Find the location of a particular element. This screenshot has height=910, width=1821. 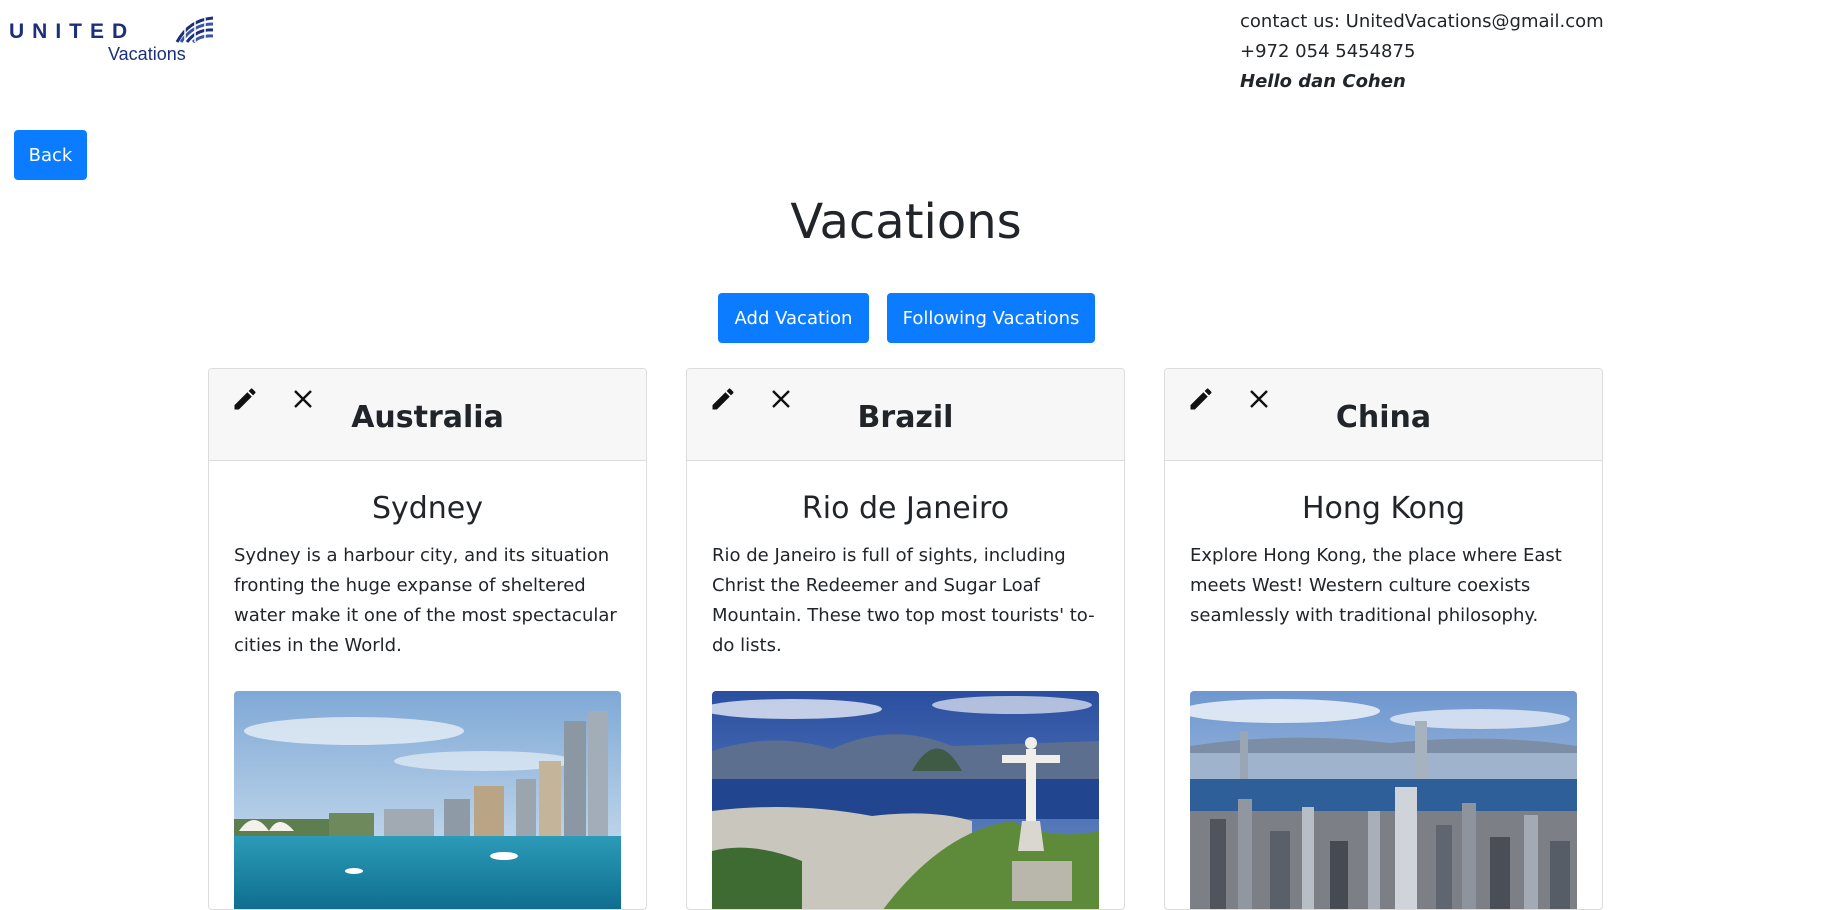

card-header: Brazil is located at coordinates (905, 415).